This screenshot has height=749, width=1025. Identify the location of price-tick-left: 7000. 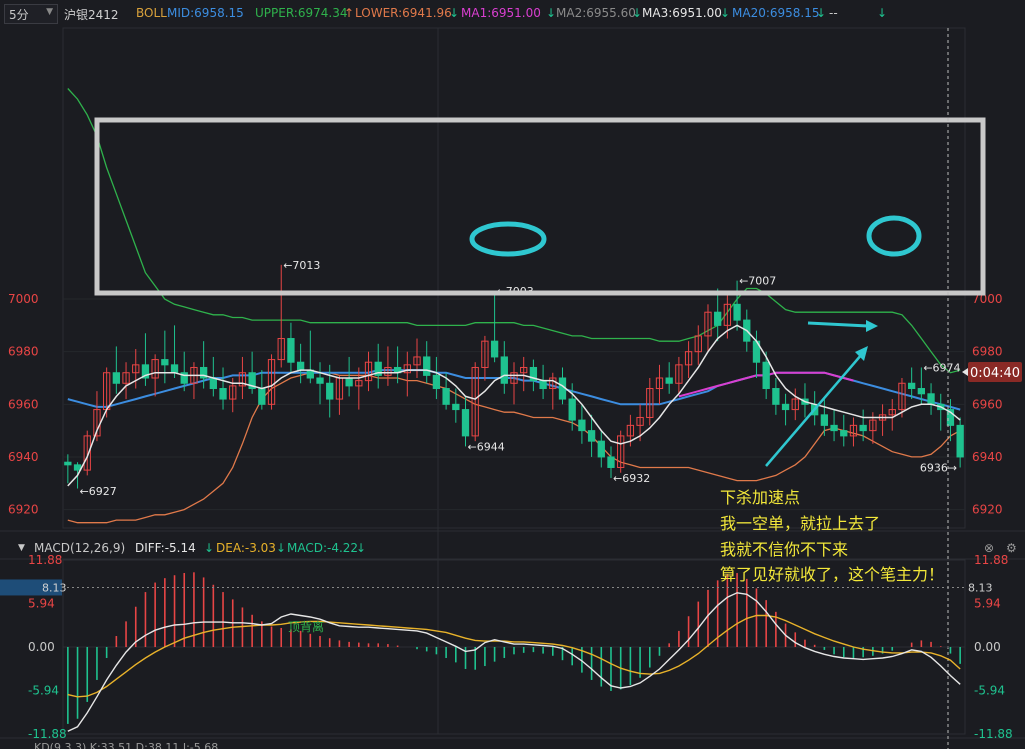
(23, 299).